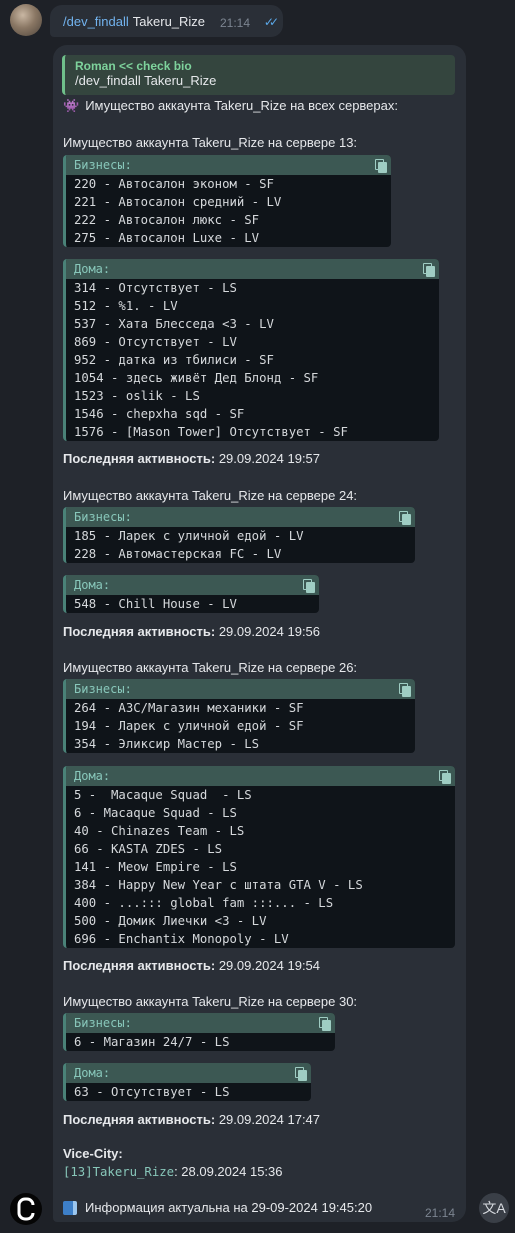 The image size is (515, 1233). I want to click on business-row: 222 - Автосалон люкс - SF, so click(167, 220).